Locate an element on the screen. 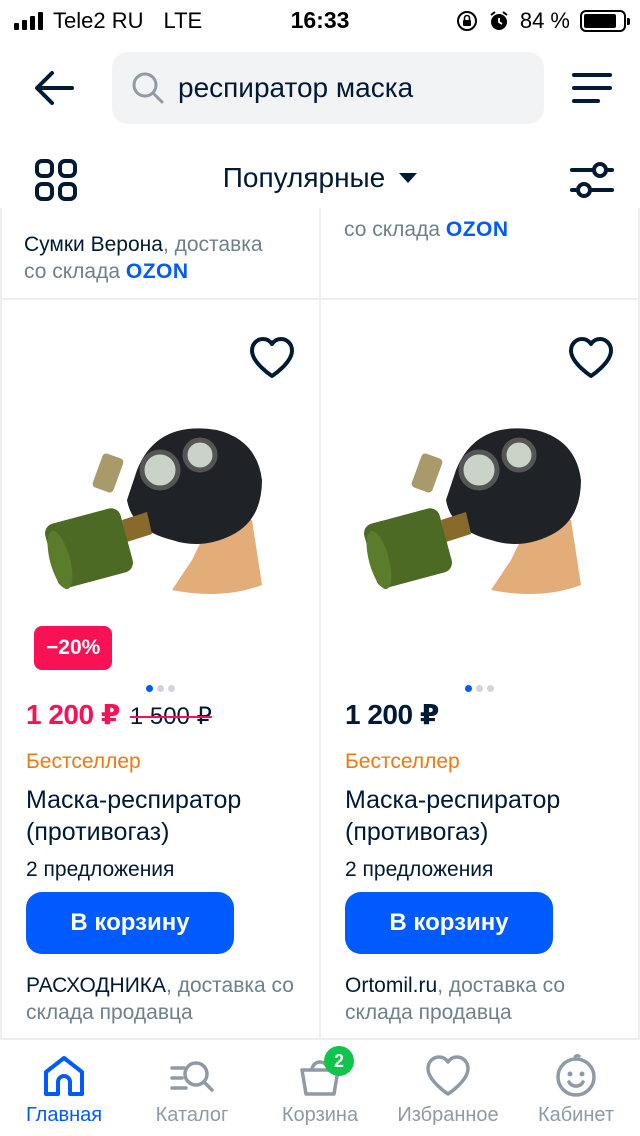  back-button is located at coordinates (54, 88).